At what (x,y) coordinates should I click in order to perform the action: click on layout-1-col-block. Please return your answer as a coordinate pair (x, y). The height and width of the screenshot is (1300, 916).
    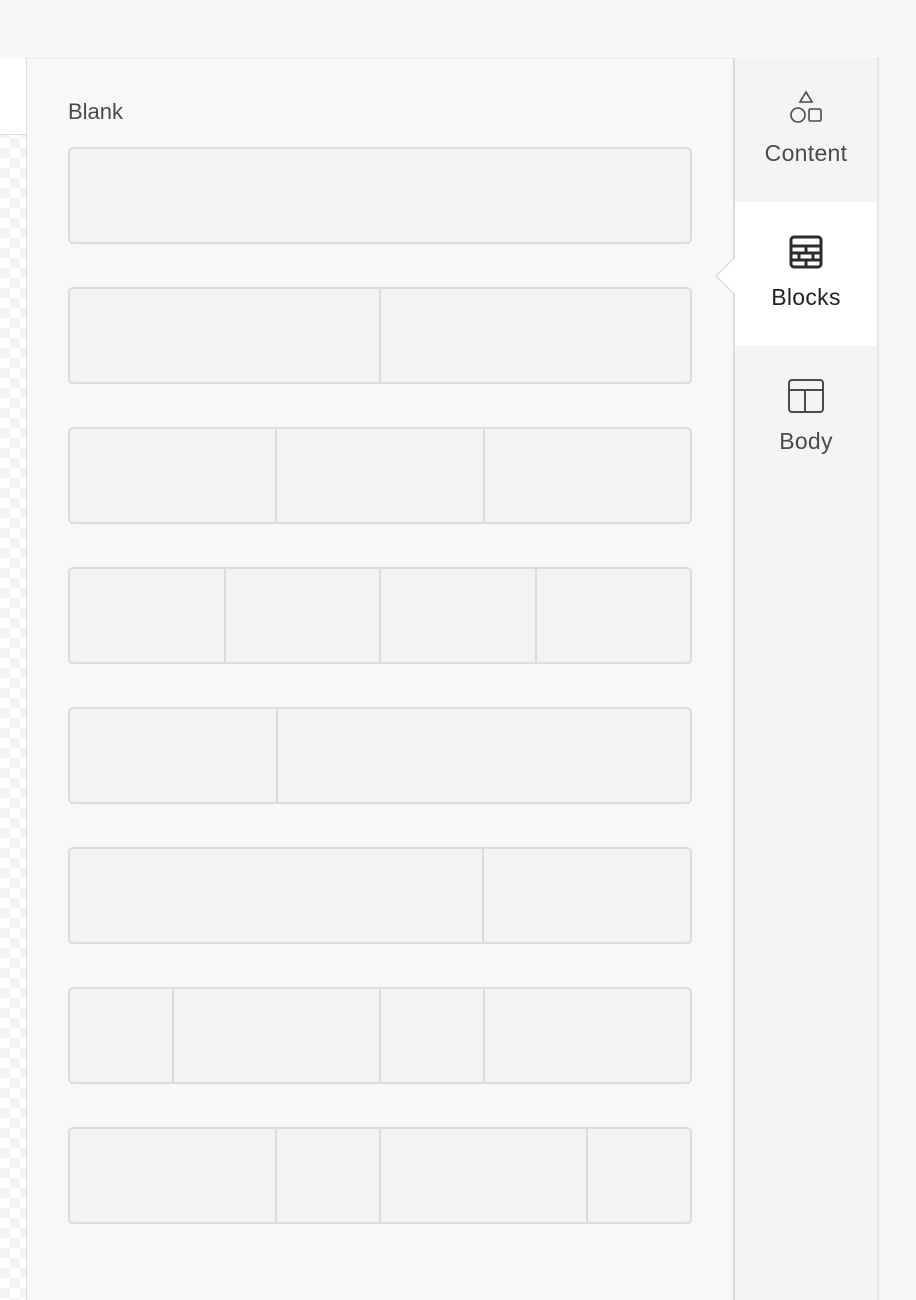
    Looking at the image, I should click on (380, 195).